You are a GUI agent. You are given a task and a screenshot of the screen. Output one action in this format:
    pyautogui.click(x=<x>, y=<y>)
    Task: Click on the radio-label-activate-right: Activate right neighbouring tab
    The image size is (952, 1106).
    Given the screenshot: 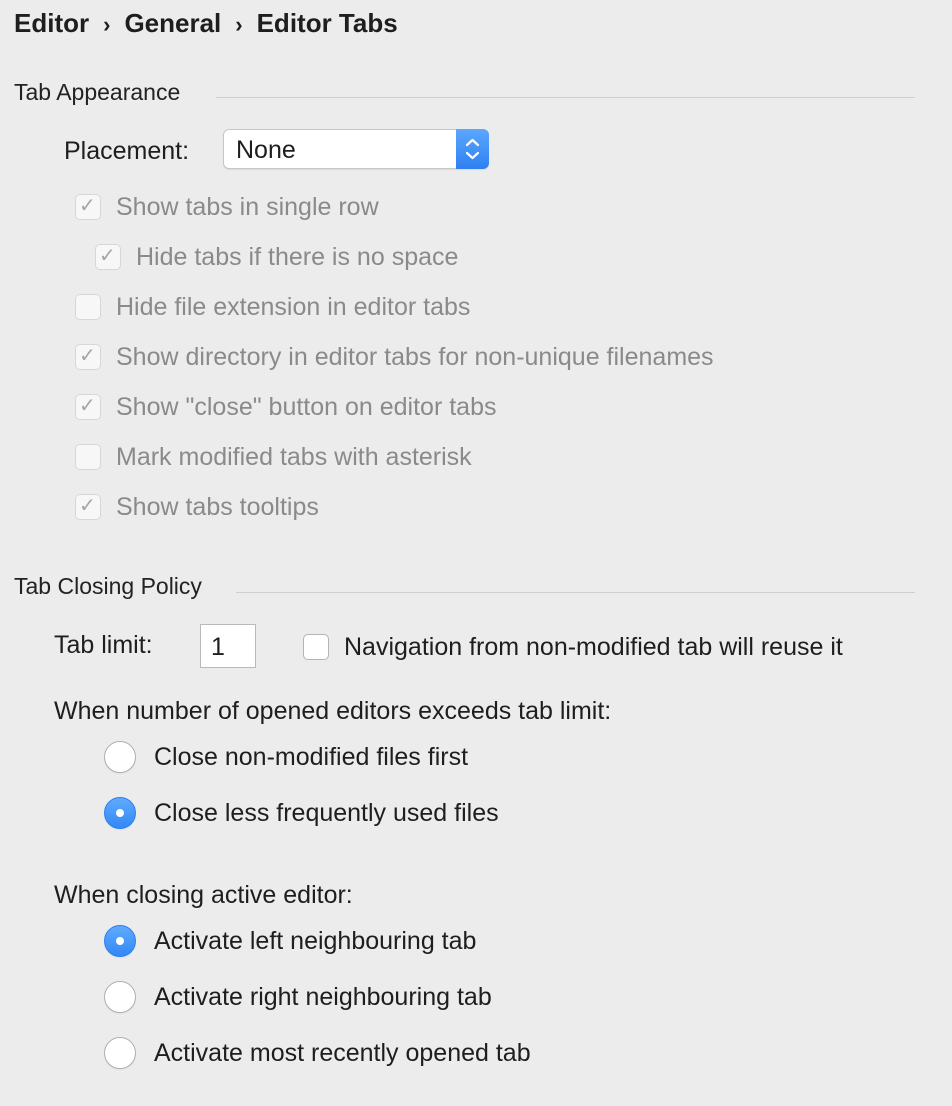 What is the action you would take?
    pyautogui.click(x=323, y=997)
    